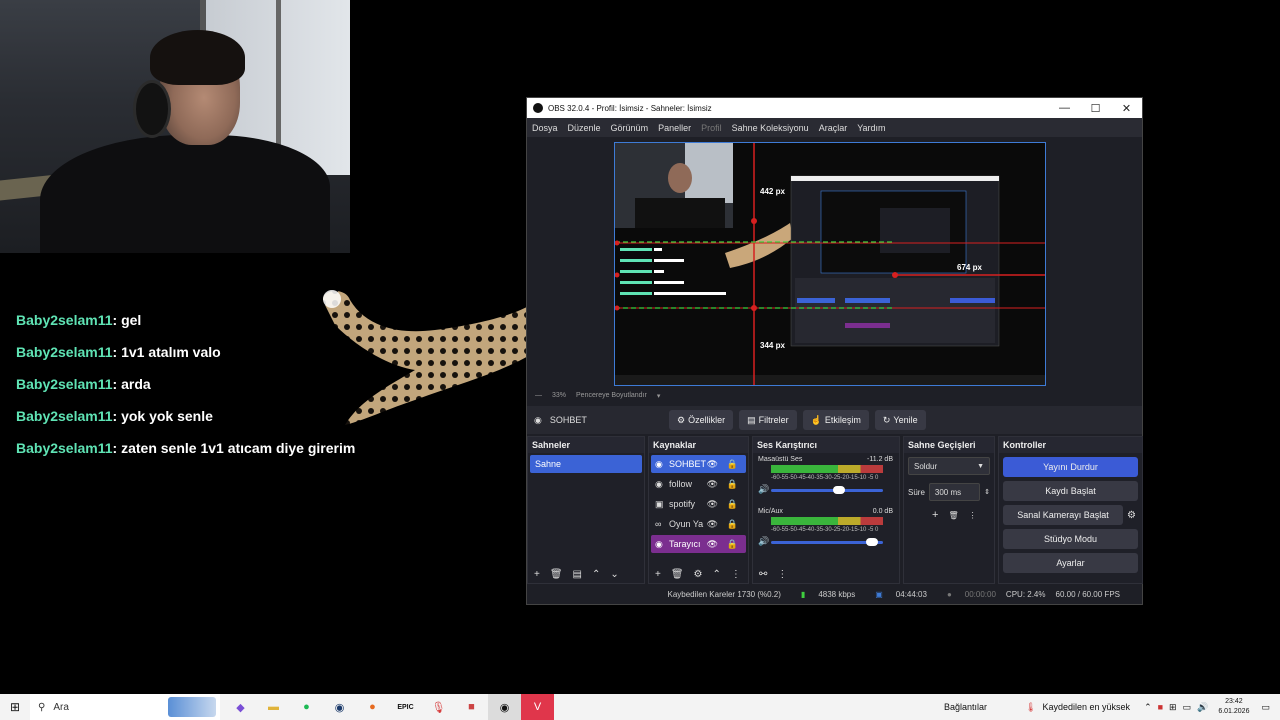 Image resolution: width=1280 pixels, height=720 pixels. Describe the element at coordinates (611, 395) in the screenshot. I see `fit-to-window: Pencereye Boyutlandır` at that location.